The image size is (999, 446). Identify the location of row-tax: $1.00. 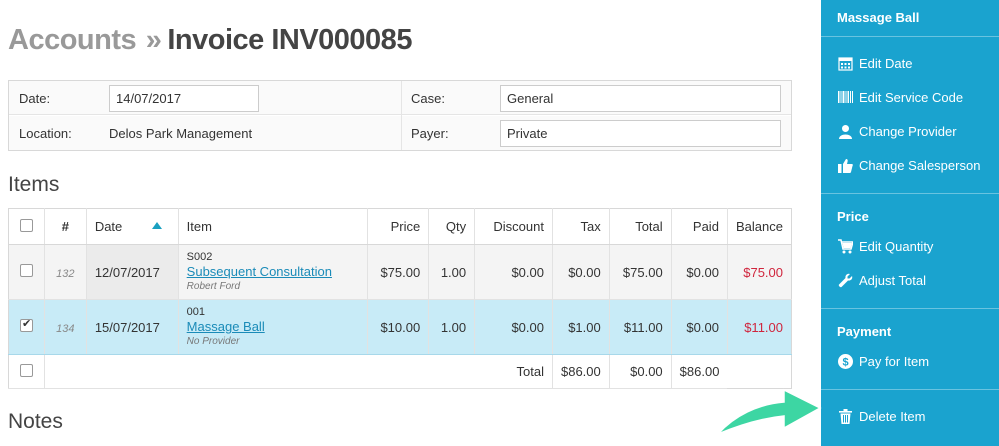
(580, 327).